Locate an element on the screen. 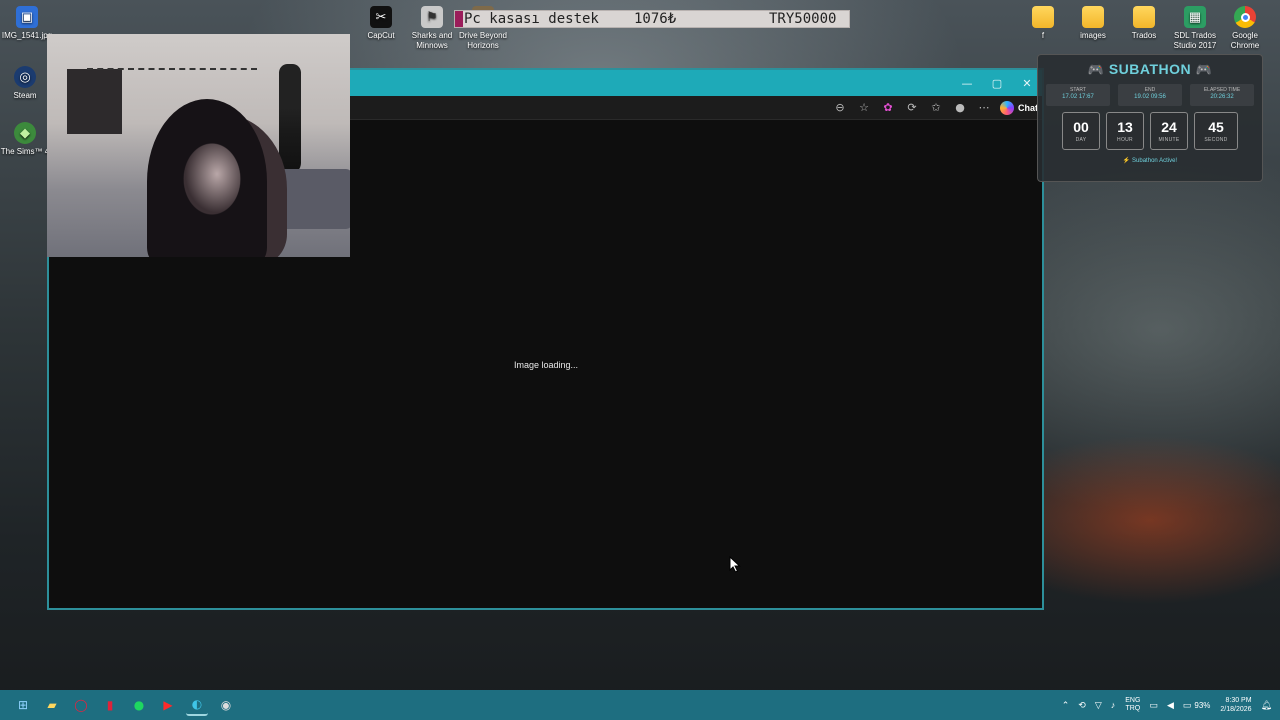 This screenshot has width=1280, height=720. volume-icon: ◀ is located at coordinates (1170, 705).